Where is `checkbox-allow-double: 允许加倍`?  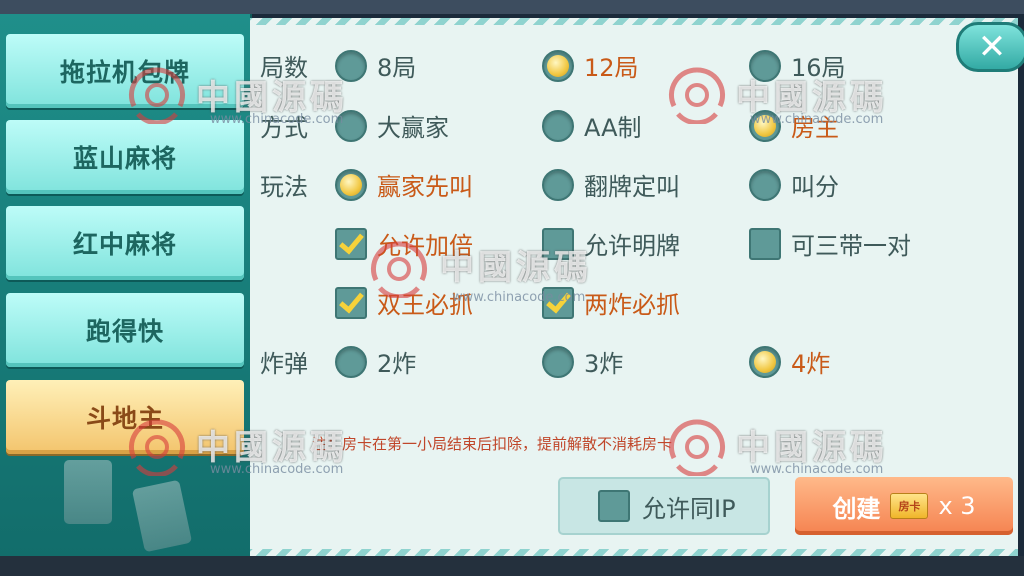 checkbox-allow-double: 允许加倍 is located at coordinates (404, 243).